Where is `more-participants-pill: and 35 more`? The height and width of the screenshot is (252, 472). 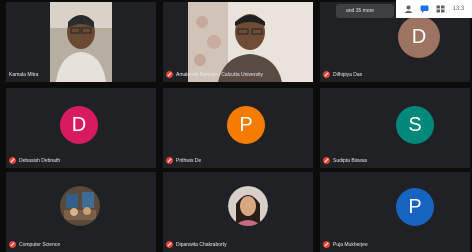 more-participants-pill: and 35 more is located at coordinates (365, 11).